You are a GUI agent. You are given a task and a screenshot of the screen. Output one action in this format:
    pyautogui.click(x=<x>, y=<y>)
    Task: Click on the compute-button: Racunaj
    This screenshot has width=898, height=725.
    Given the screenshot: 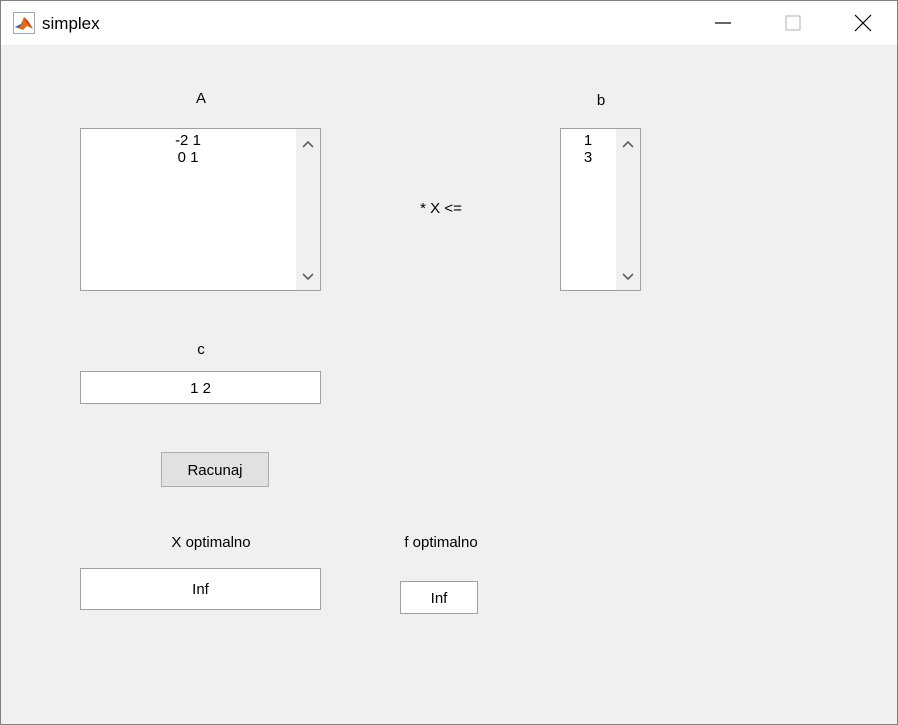 What is the action you would take?
    pyautogui.click(x=215, y=469)
    